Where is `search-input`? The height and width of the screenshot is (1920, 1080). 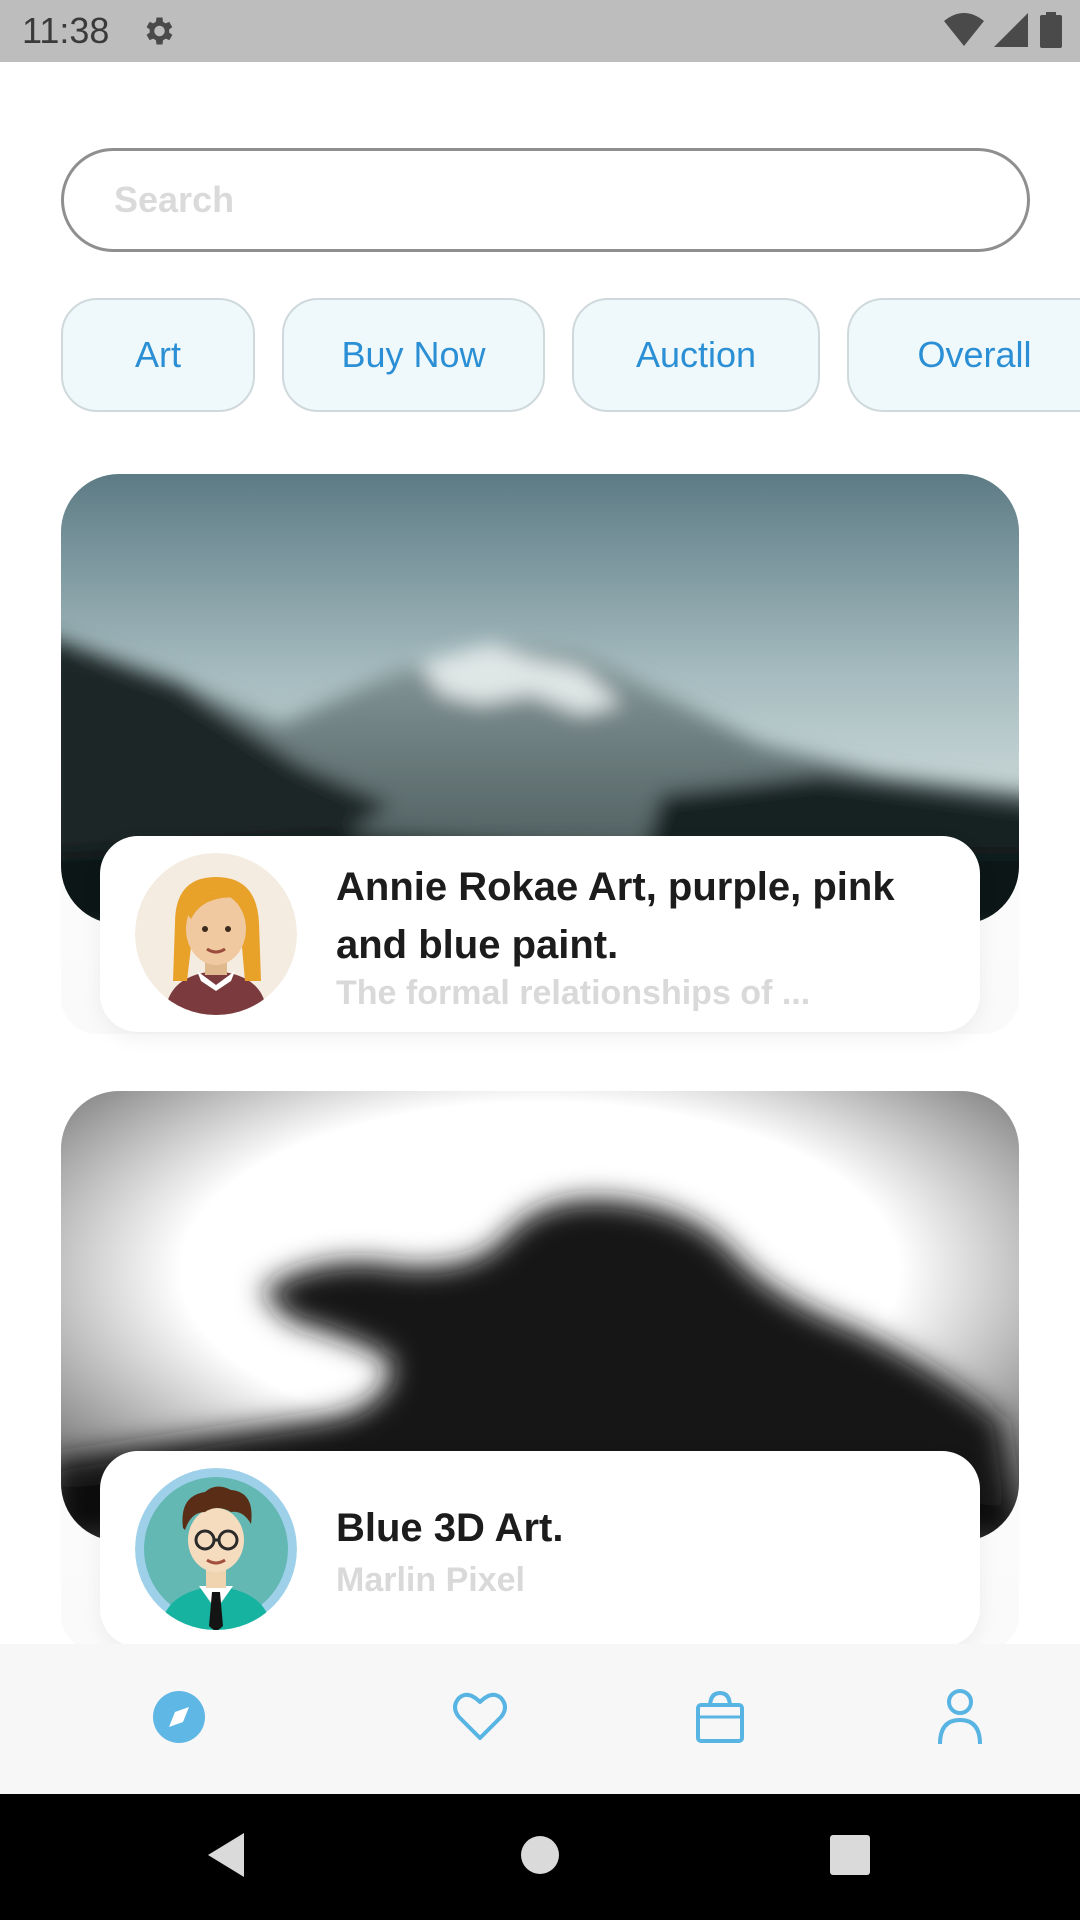
search-input is located at coordinates (542, 200).